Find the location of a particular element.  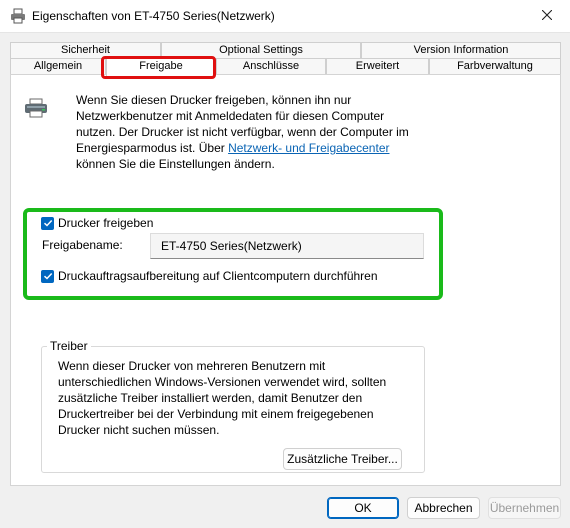

close-button is located at coordinates (547, 16).